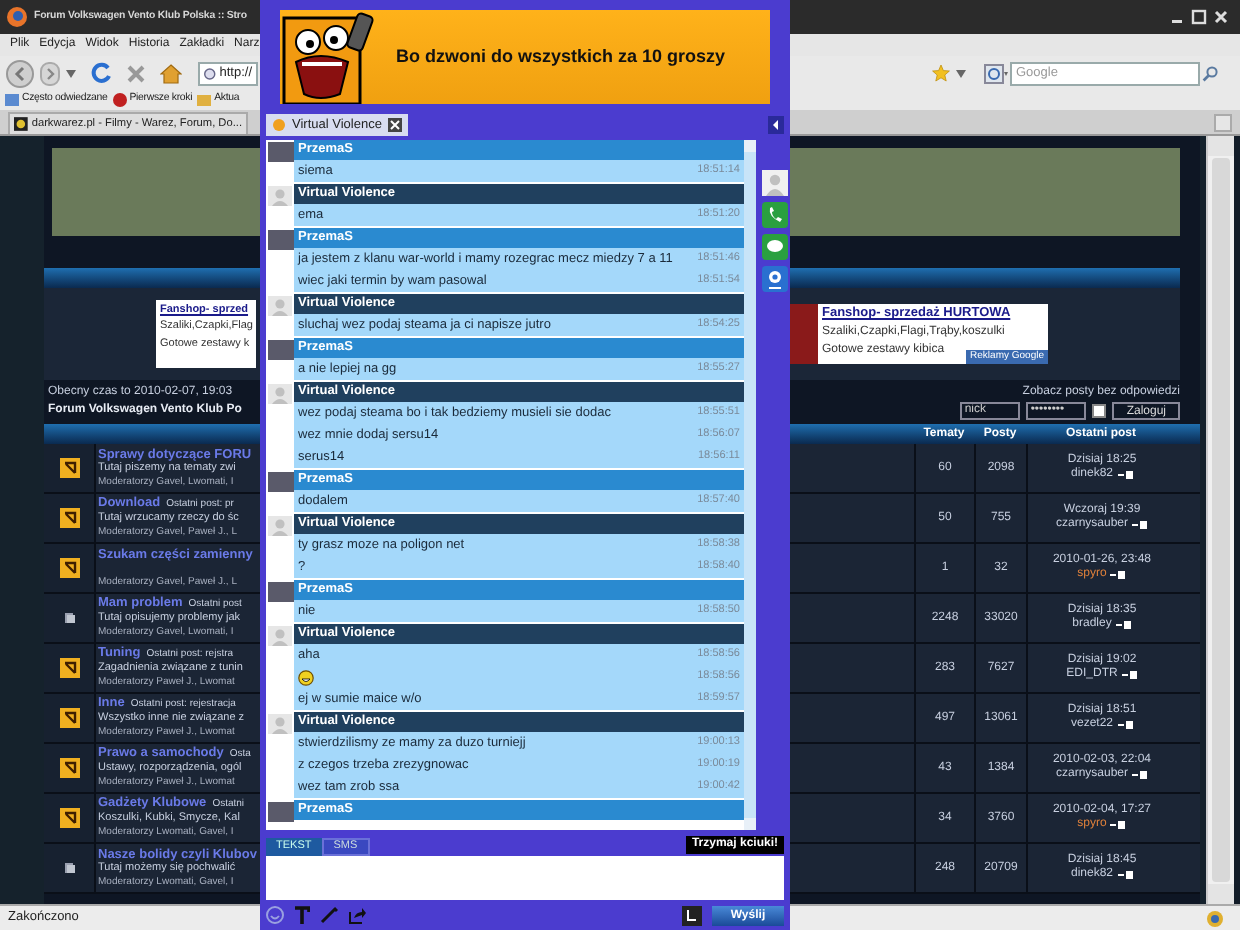 Image resolution: width=1240 pixels, height=930 pixels. What do you see at coordinates (17, 17) in the screenshot?
I see `firefox-icon` at bounding box center [17, 17].